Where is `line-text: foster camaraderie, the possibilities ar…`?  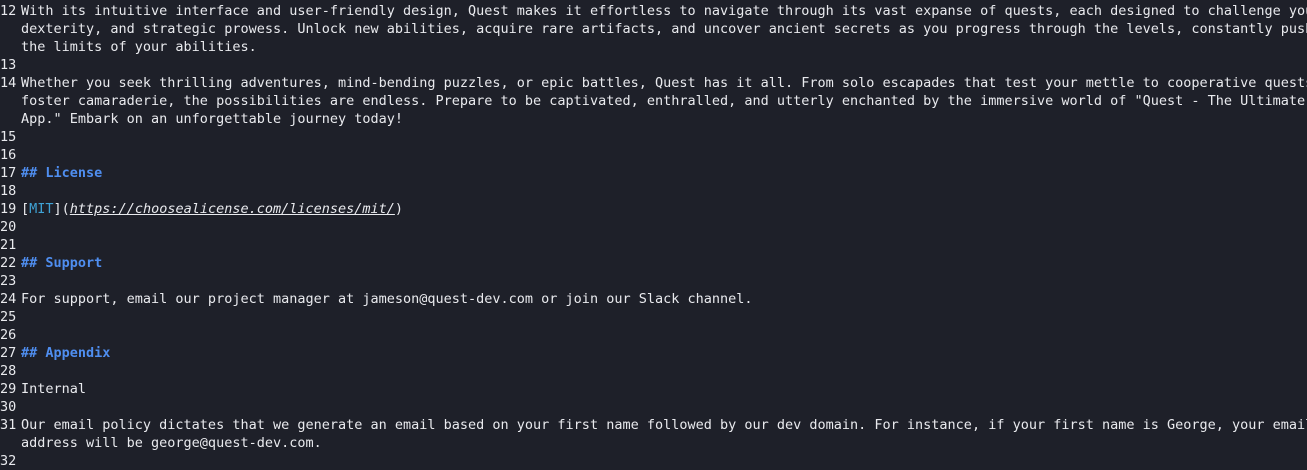 line-text: foster camaraderie, the possibilities ar… is located at coordinates (664, 101).